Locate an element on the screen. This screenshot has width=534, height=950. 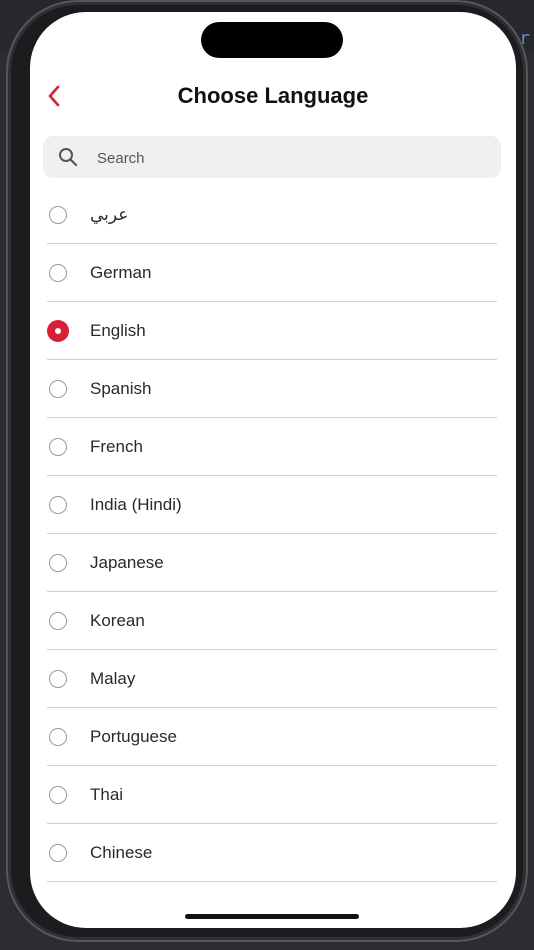
radio-button-selected is located at coordinates (58, 330).